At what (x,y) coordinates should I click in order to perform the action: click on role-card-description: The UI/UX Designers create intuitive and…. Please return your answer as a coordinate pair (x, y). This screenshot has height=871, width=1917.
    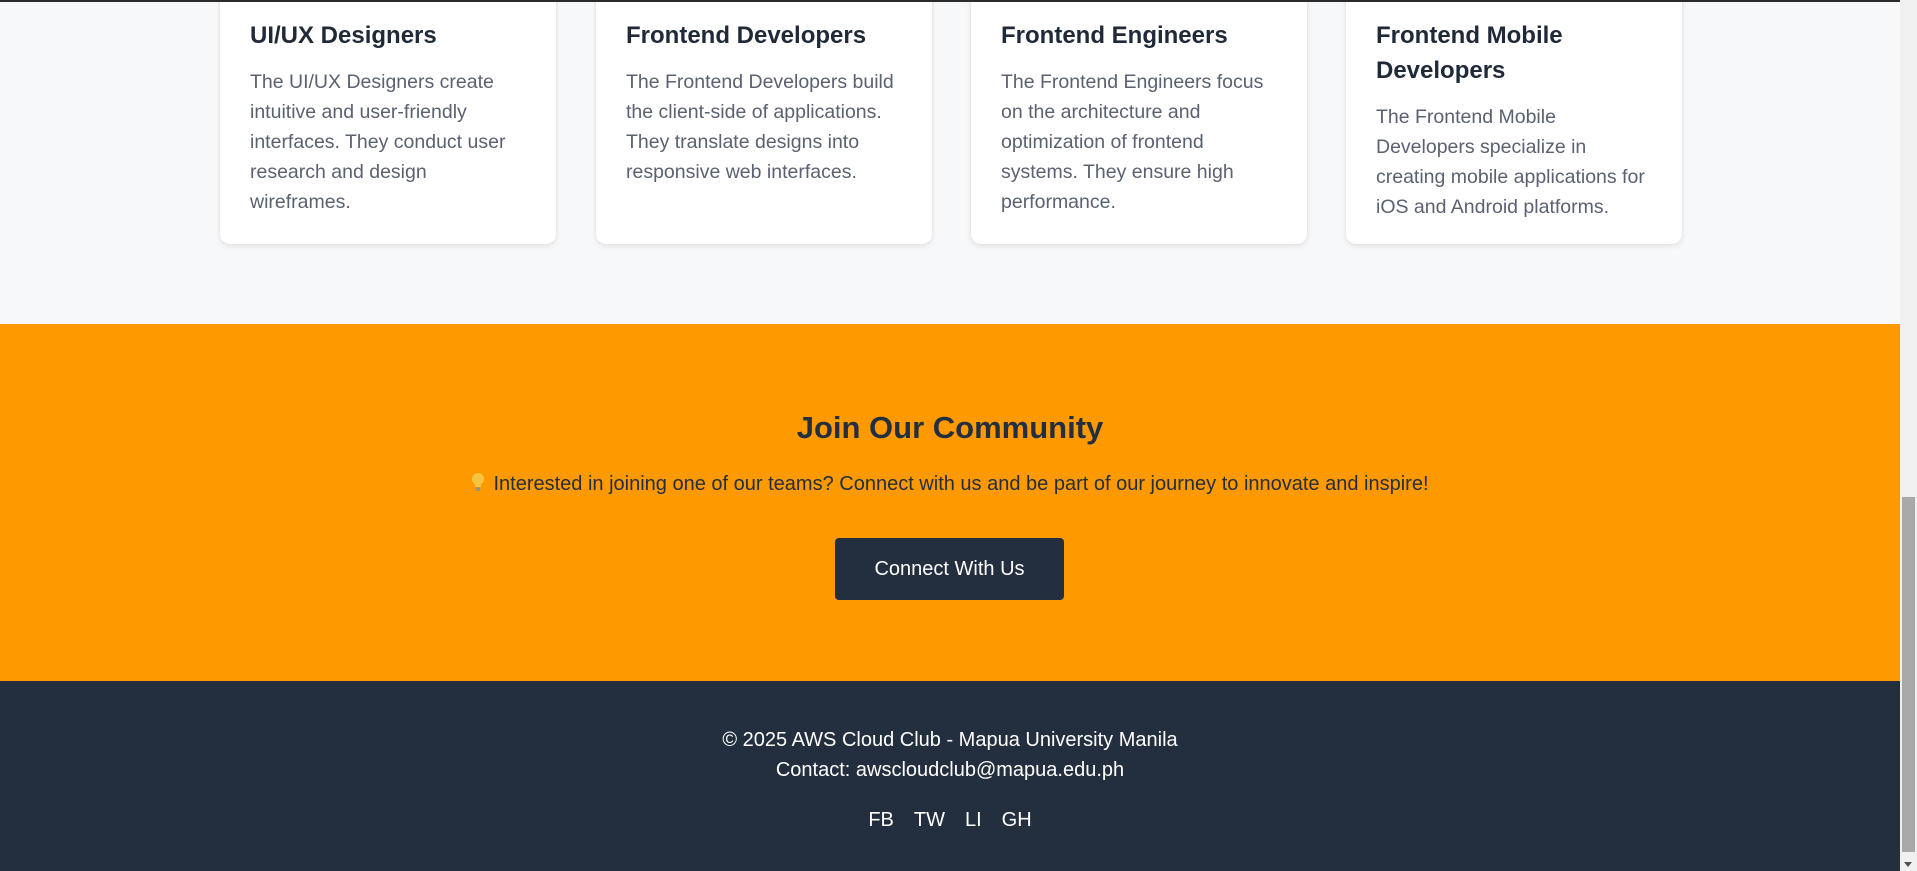
    Looking at the image, I should click on (378, 142).